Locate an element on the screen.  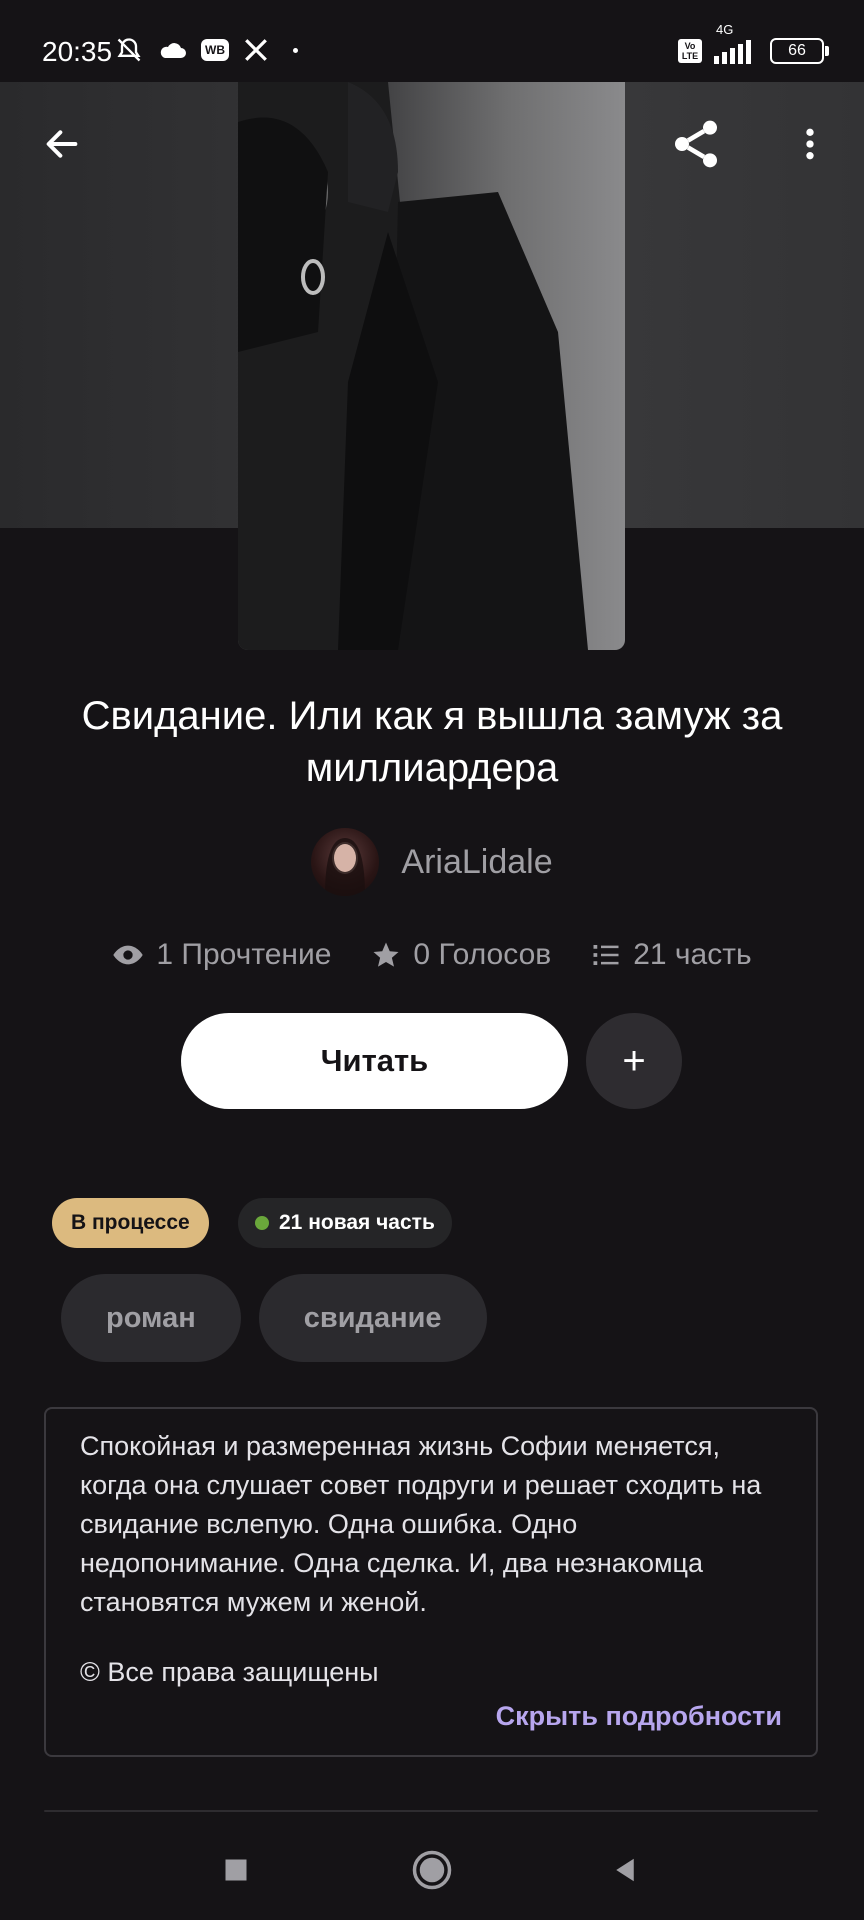
arrow-left-icon is located at coordinates (62, 144).